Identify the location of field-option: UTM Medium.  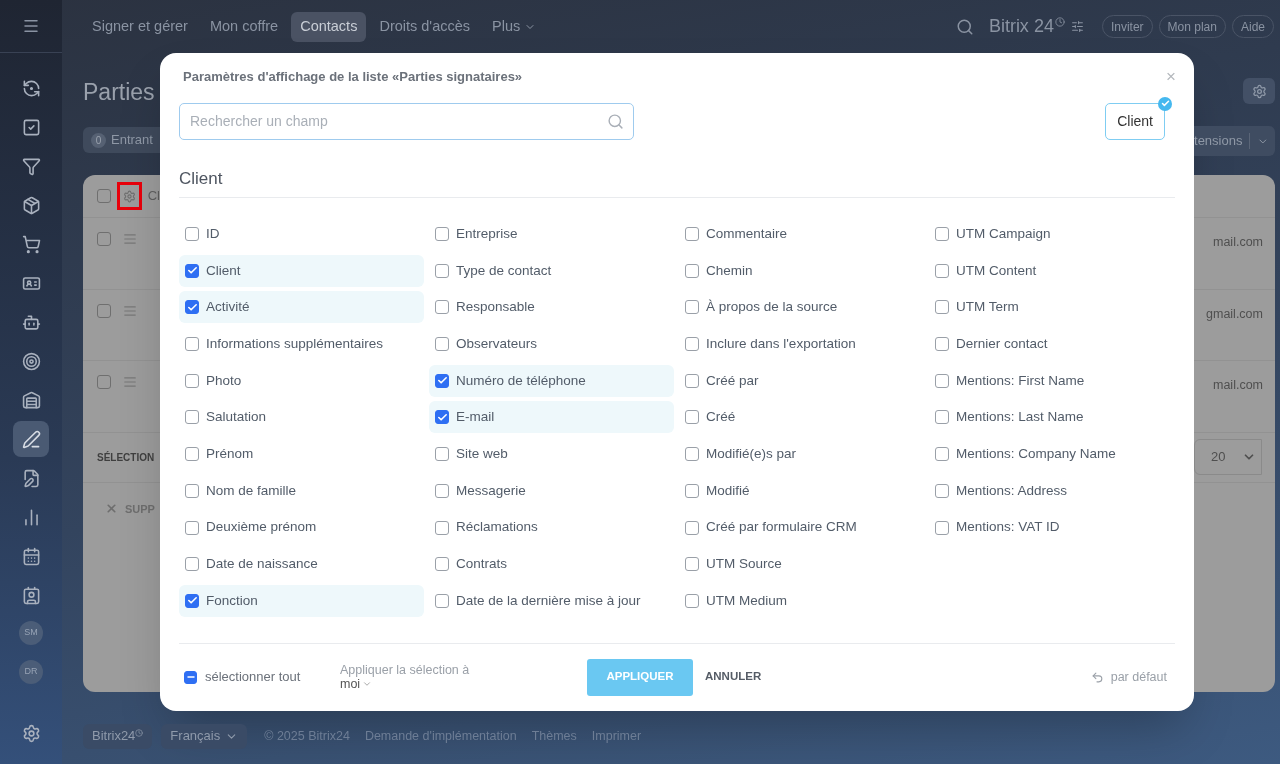
(801, 600).